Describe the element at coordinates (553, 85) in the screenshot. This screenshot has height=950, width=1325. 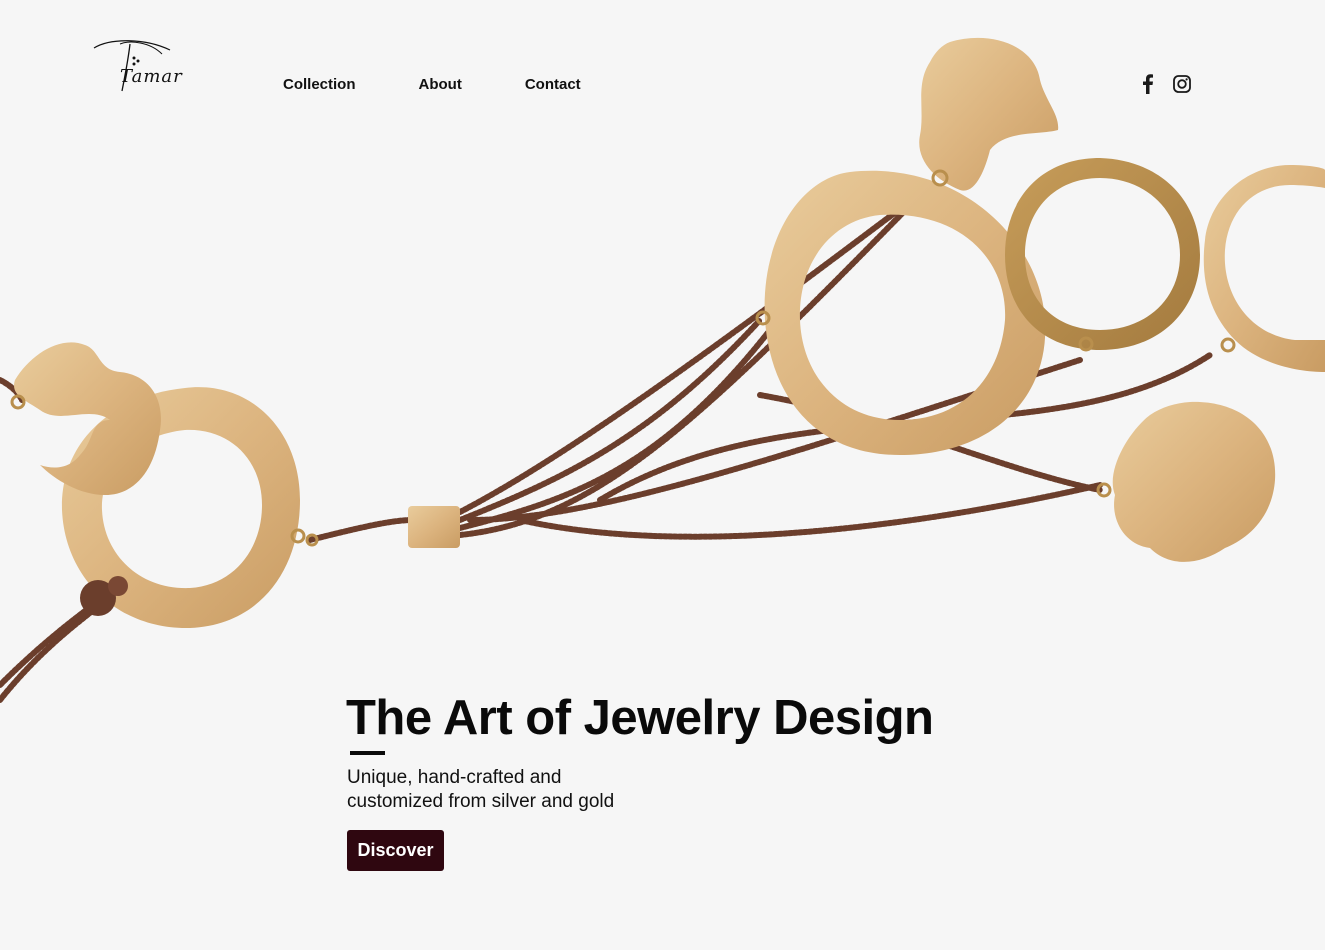
I see `nav-contact: Contact` at that location.